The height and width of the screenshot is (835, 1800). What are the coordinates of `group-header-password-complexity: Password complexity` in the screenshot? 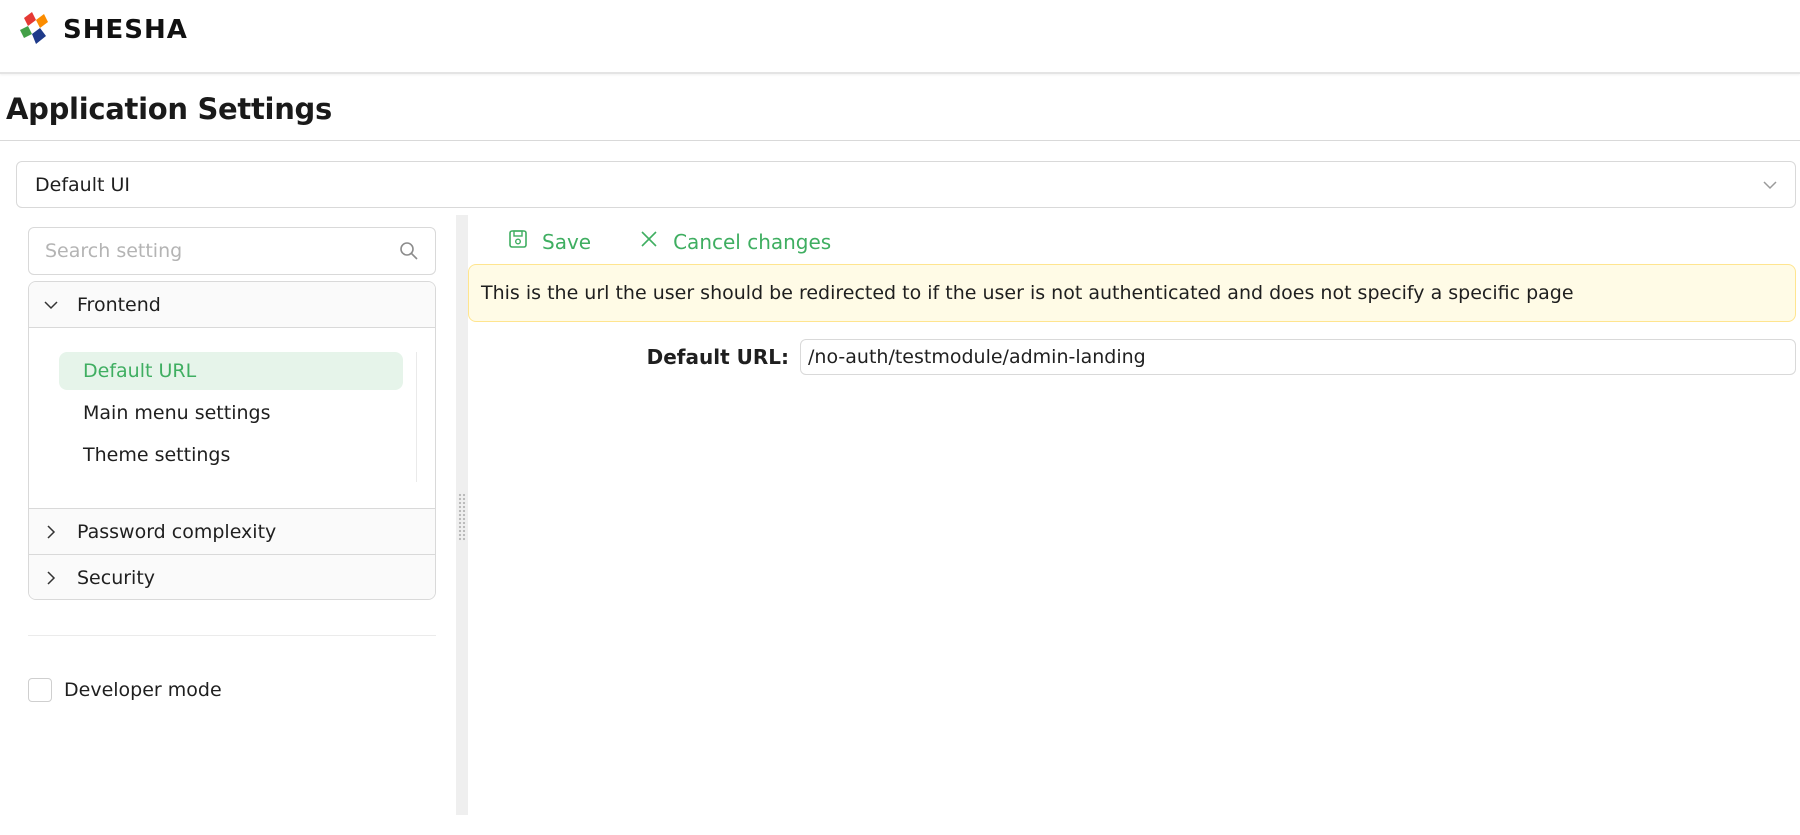 It's located at (232, 531).